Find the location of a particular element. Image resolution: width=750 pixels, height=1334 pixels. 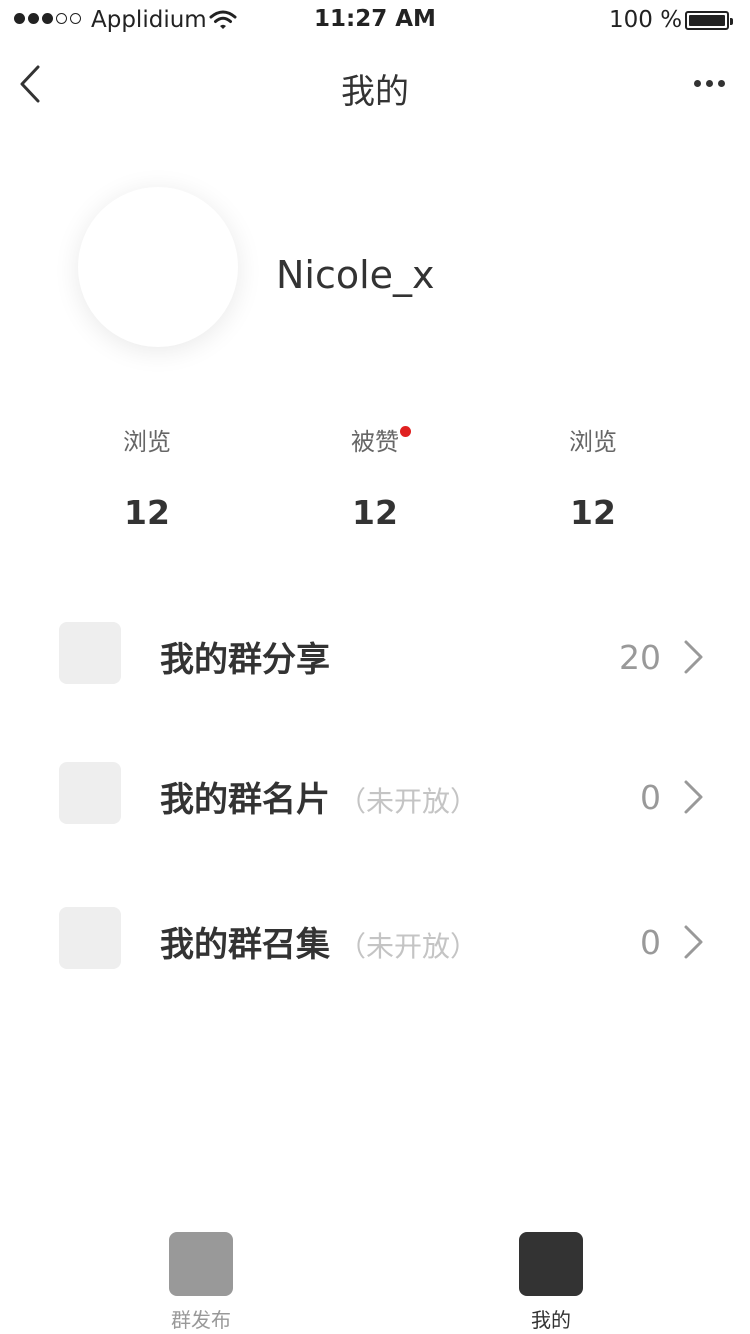

stat-views: 浏览 12 is located at coordinates (147, 478).